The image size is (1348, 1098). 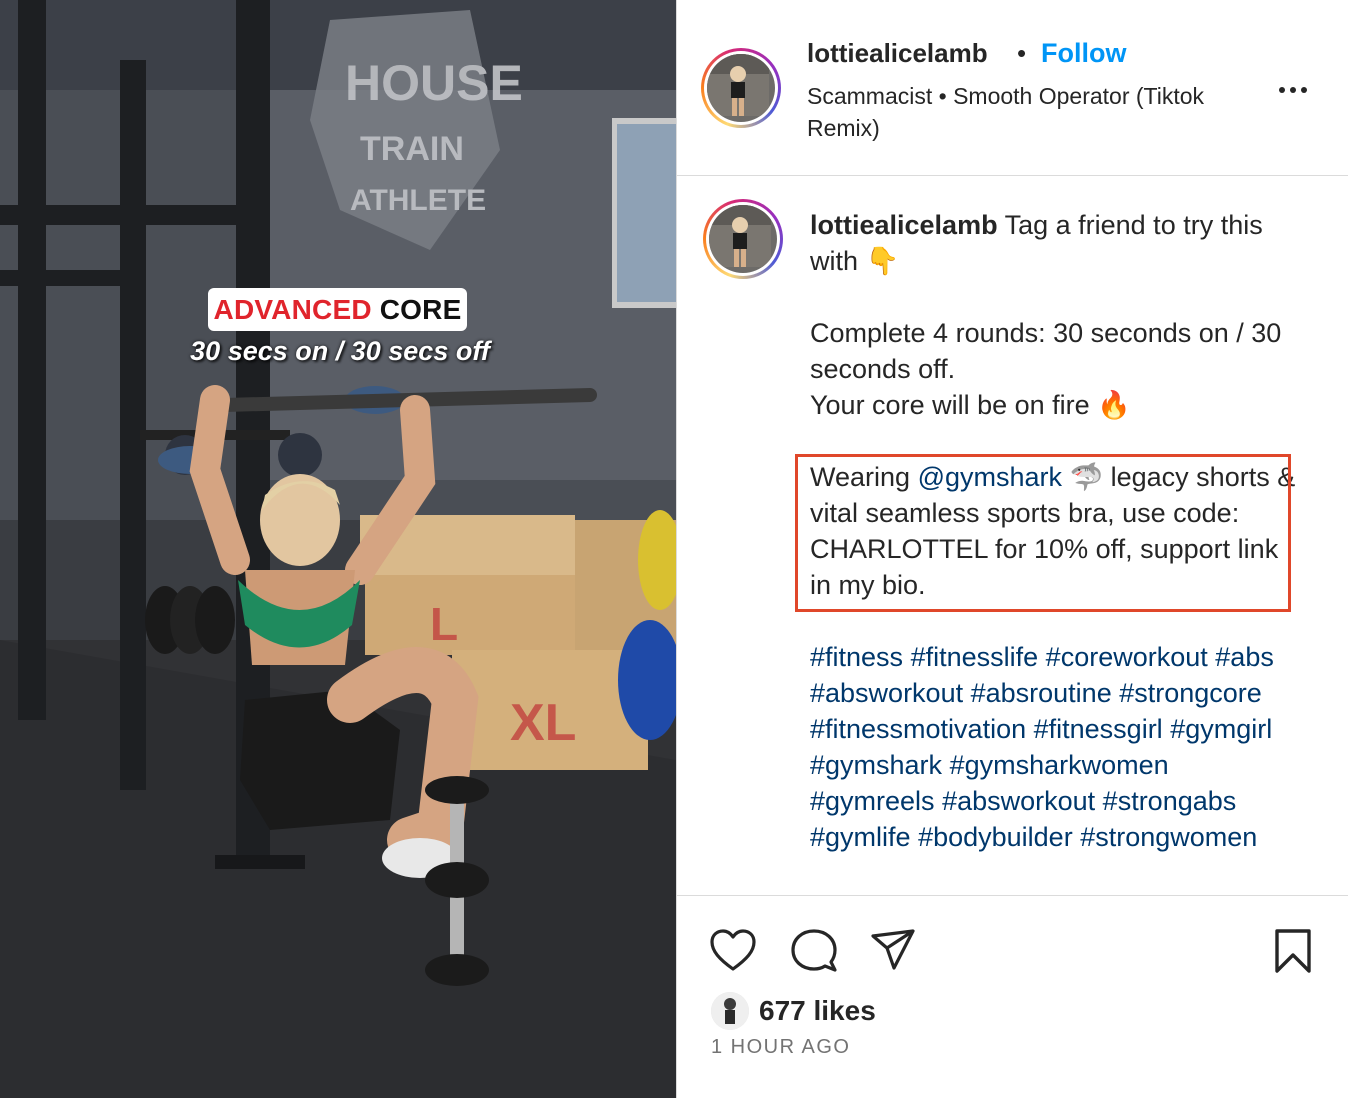 What do you see at coordinates (1168, 837) in the screenshot?
I see `hashtag-link: #strongwomen` at bounding box center [1168, 837].